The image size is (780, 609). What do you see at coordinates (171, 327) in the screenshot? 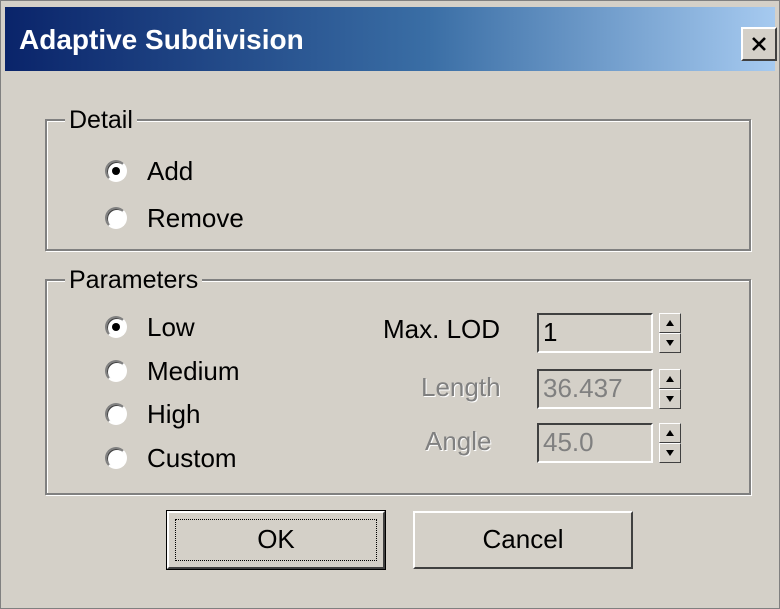
I see `radio-low-label: Low` at bounding box center [171, 327].